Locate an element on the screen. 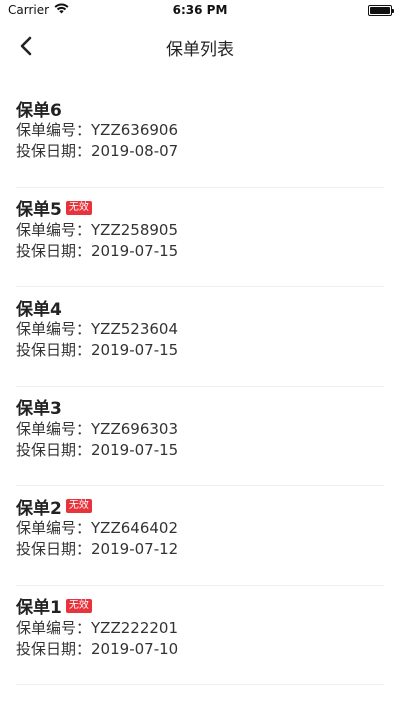 The height and width of the screenshot is (710, 400). status-time: 6:36 PM is located at coordinates (200, 10).